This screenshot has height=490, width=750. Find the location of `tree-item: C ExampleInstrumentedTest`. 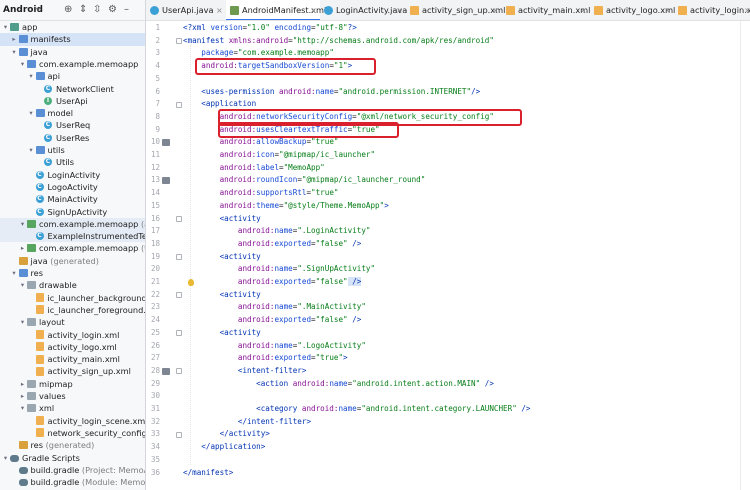

tree-item: C ExampleInstrumentedTest is located at coordinates (72, 236).